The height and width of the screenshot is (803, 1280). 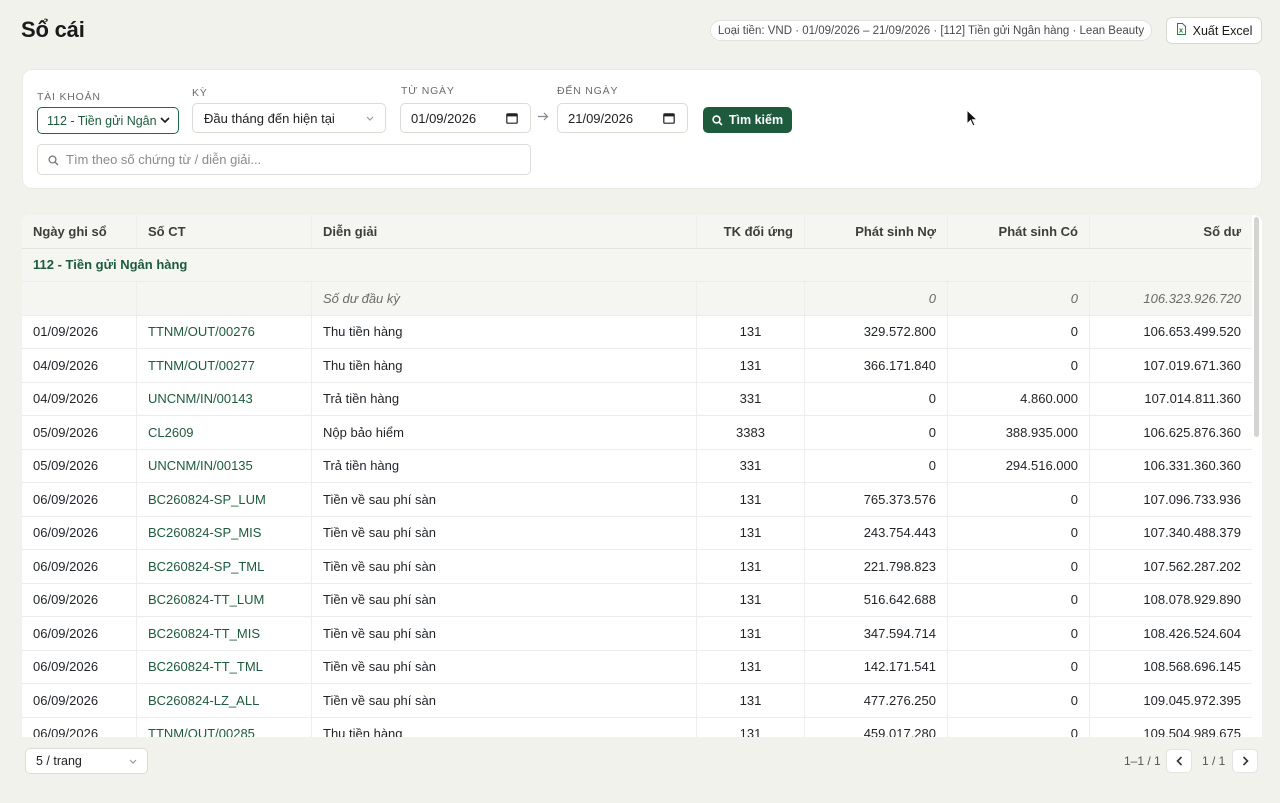 I want to click on cell-balance: 107.014.811.360, so click(x=1192, y=399).